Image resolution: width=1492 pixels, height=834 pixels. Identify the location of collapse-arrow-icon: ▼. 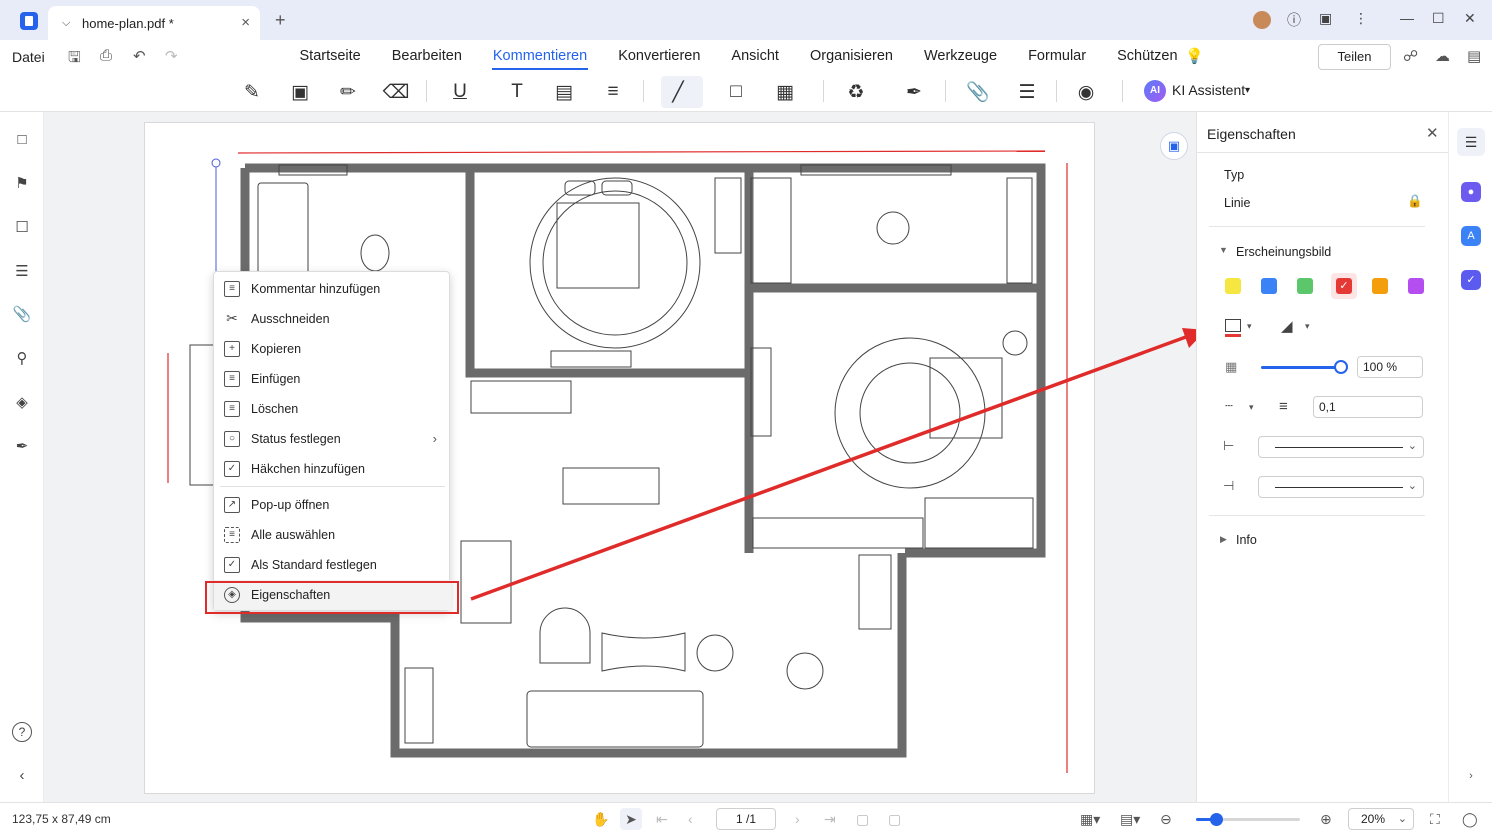
(1223, 250).